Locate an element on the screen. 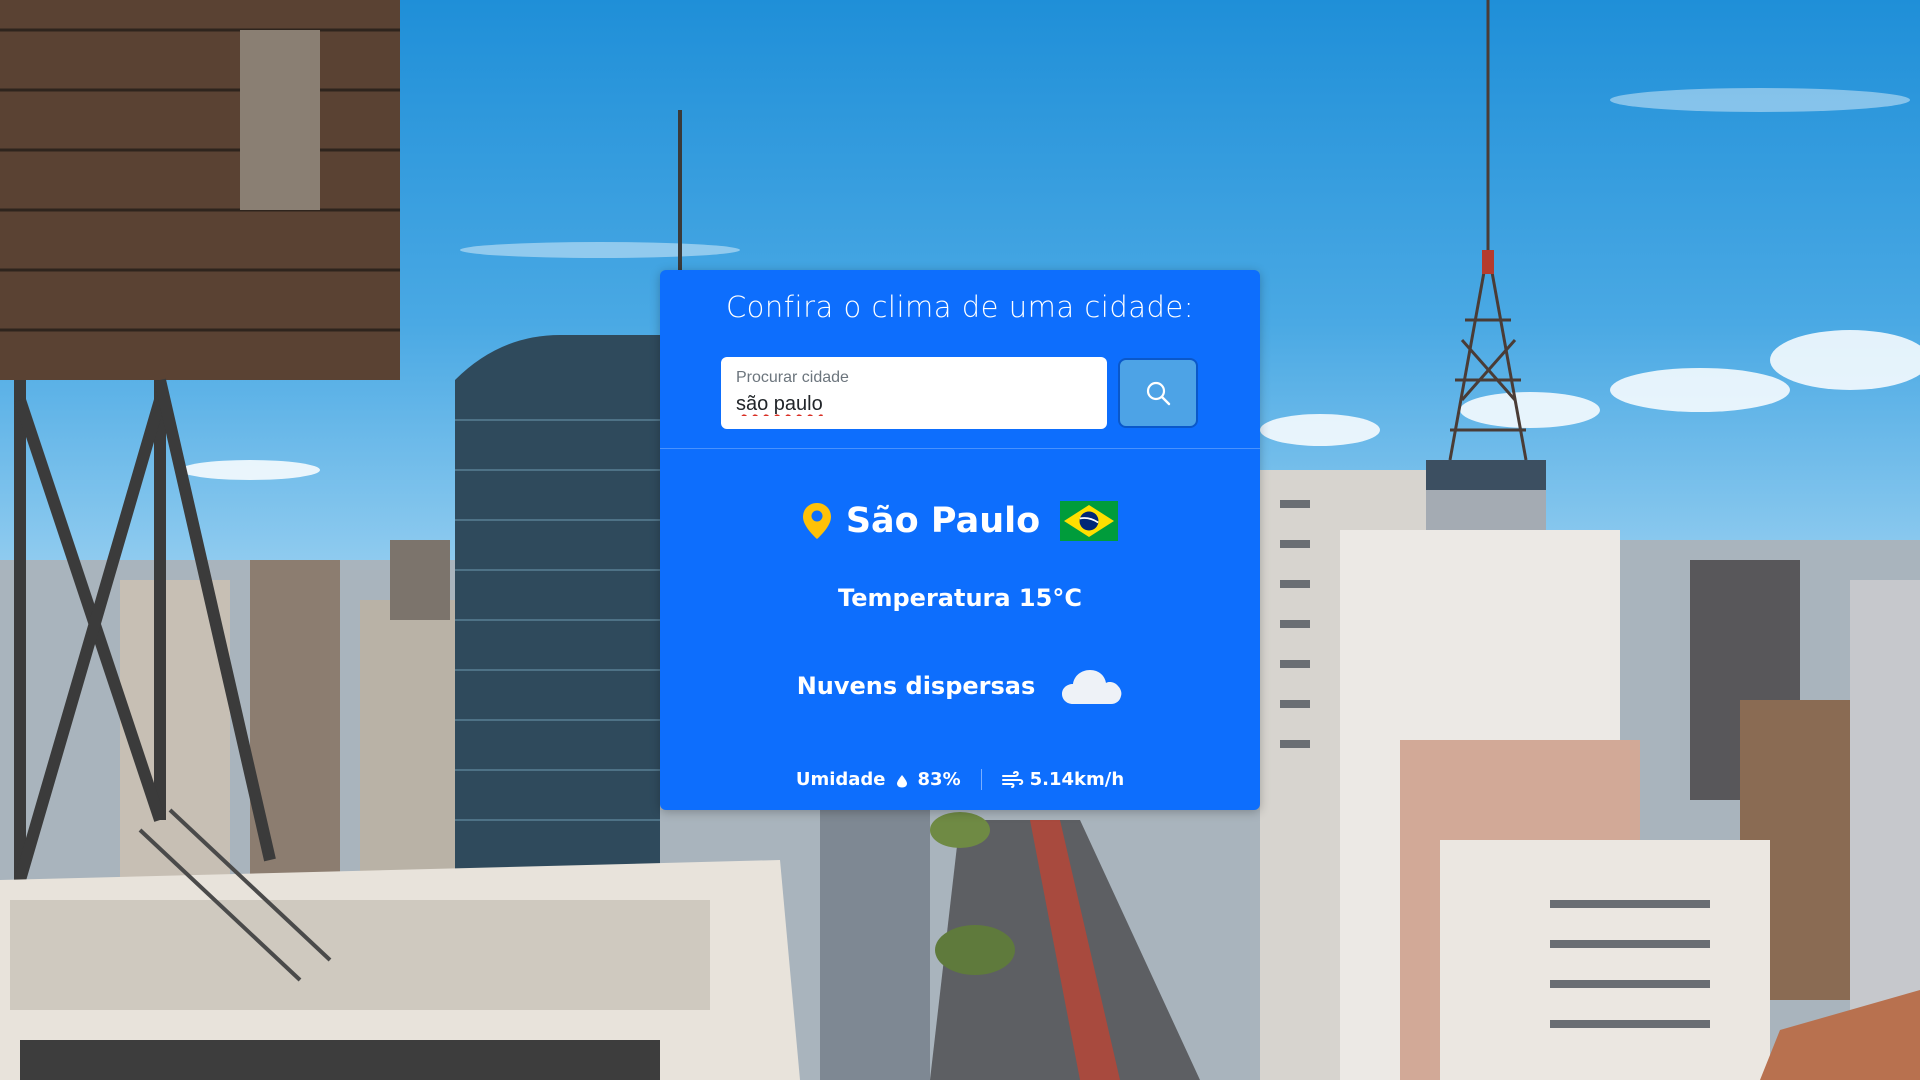  wind-detail: 5.14km/h is located at coordinates (1062, 779).